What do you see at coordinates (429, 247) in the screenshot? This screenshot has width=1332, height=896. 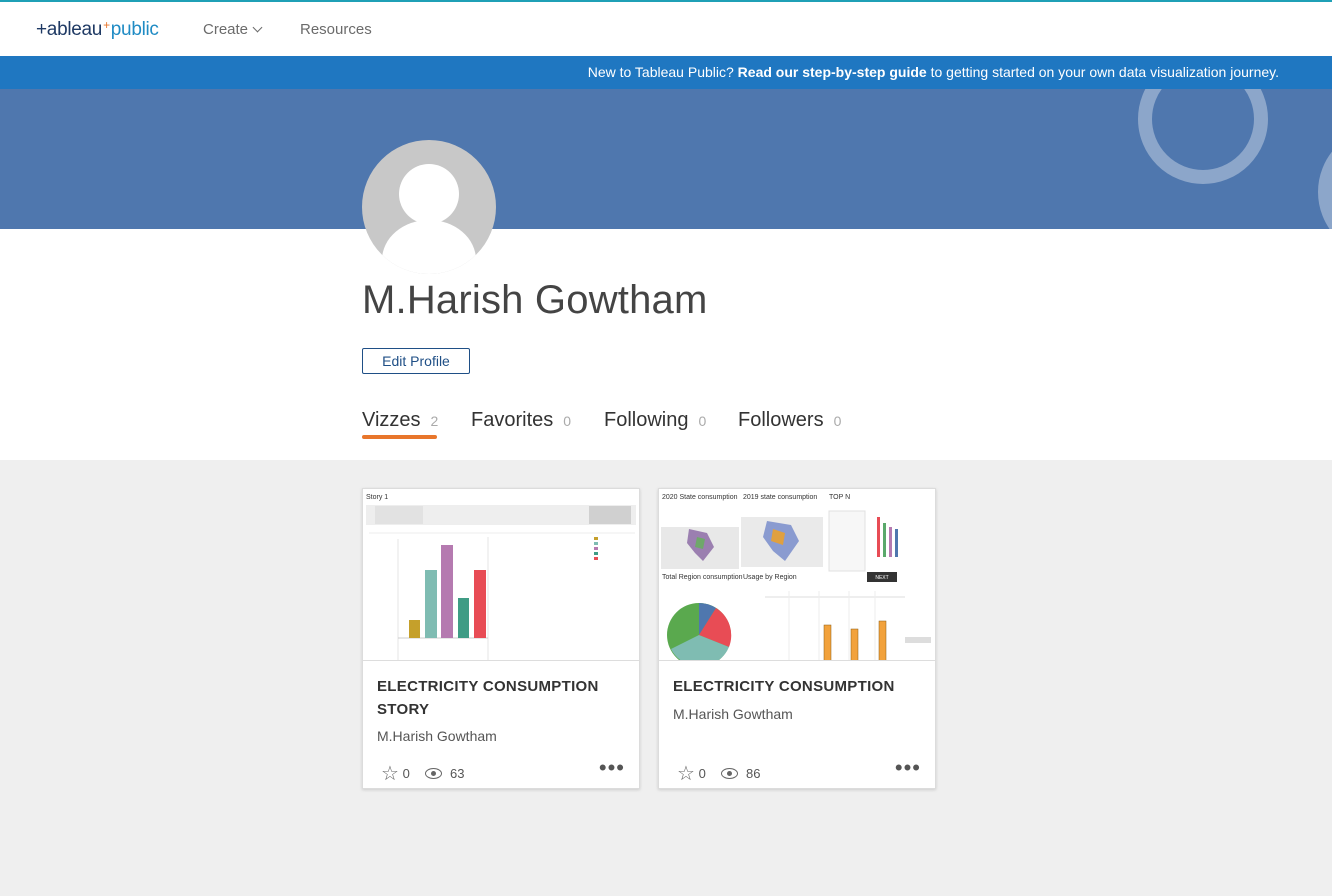 I see `avatar-body` at bounding box center [429, 247].